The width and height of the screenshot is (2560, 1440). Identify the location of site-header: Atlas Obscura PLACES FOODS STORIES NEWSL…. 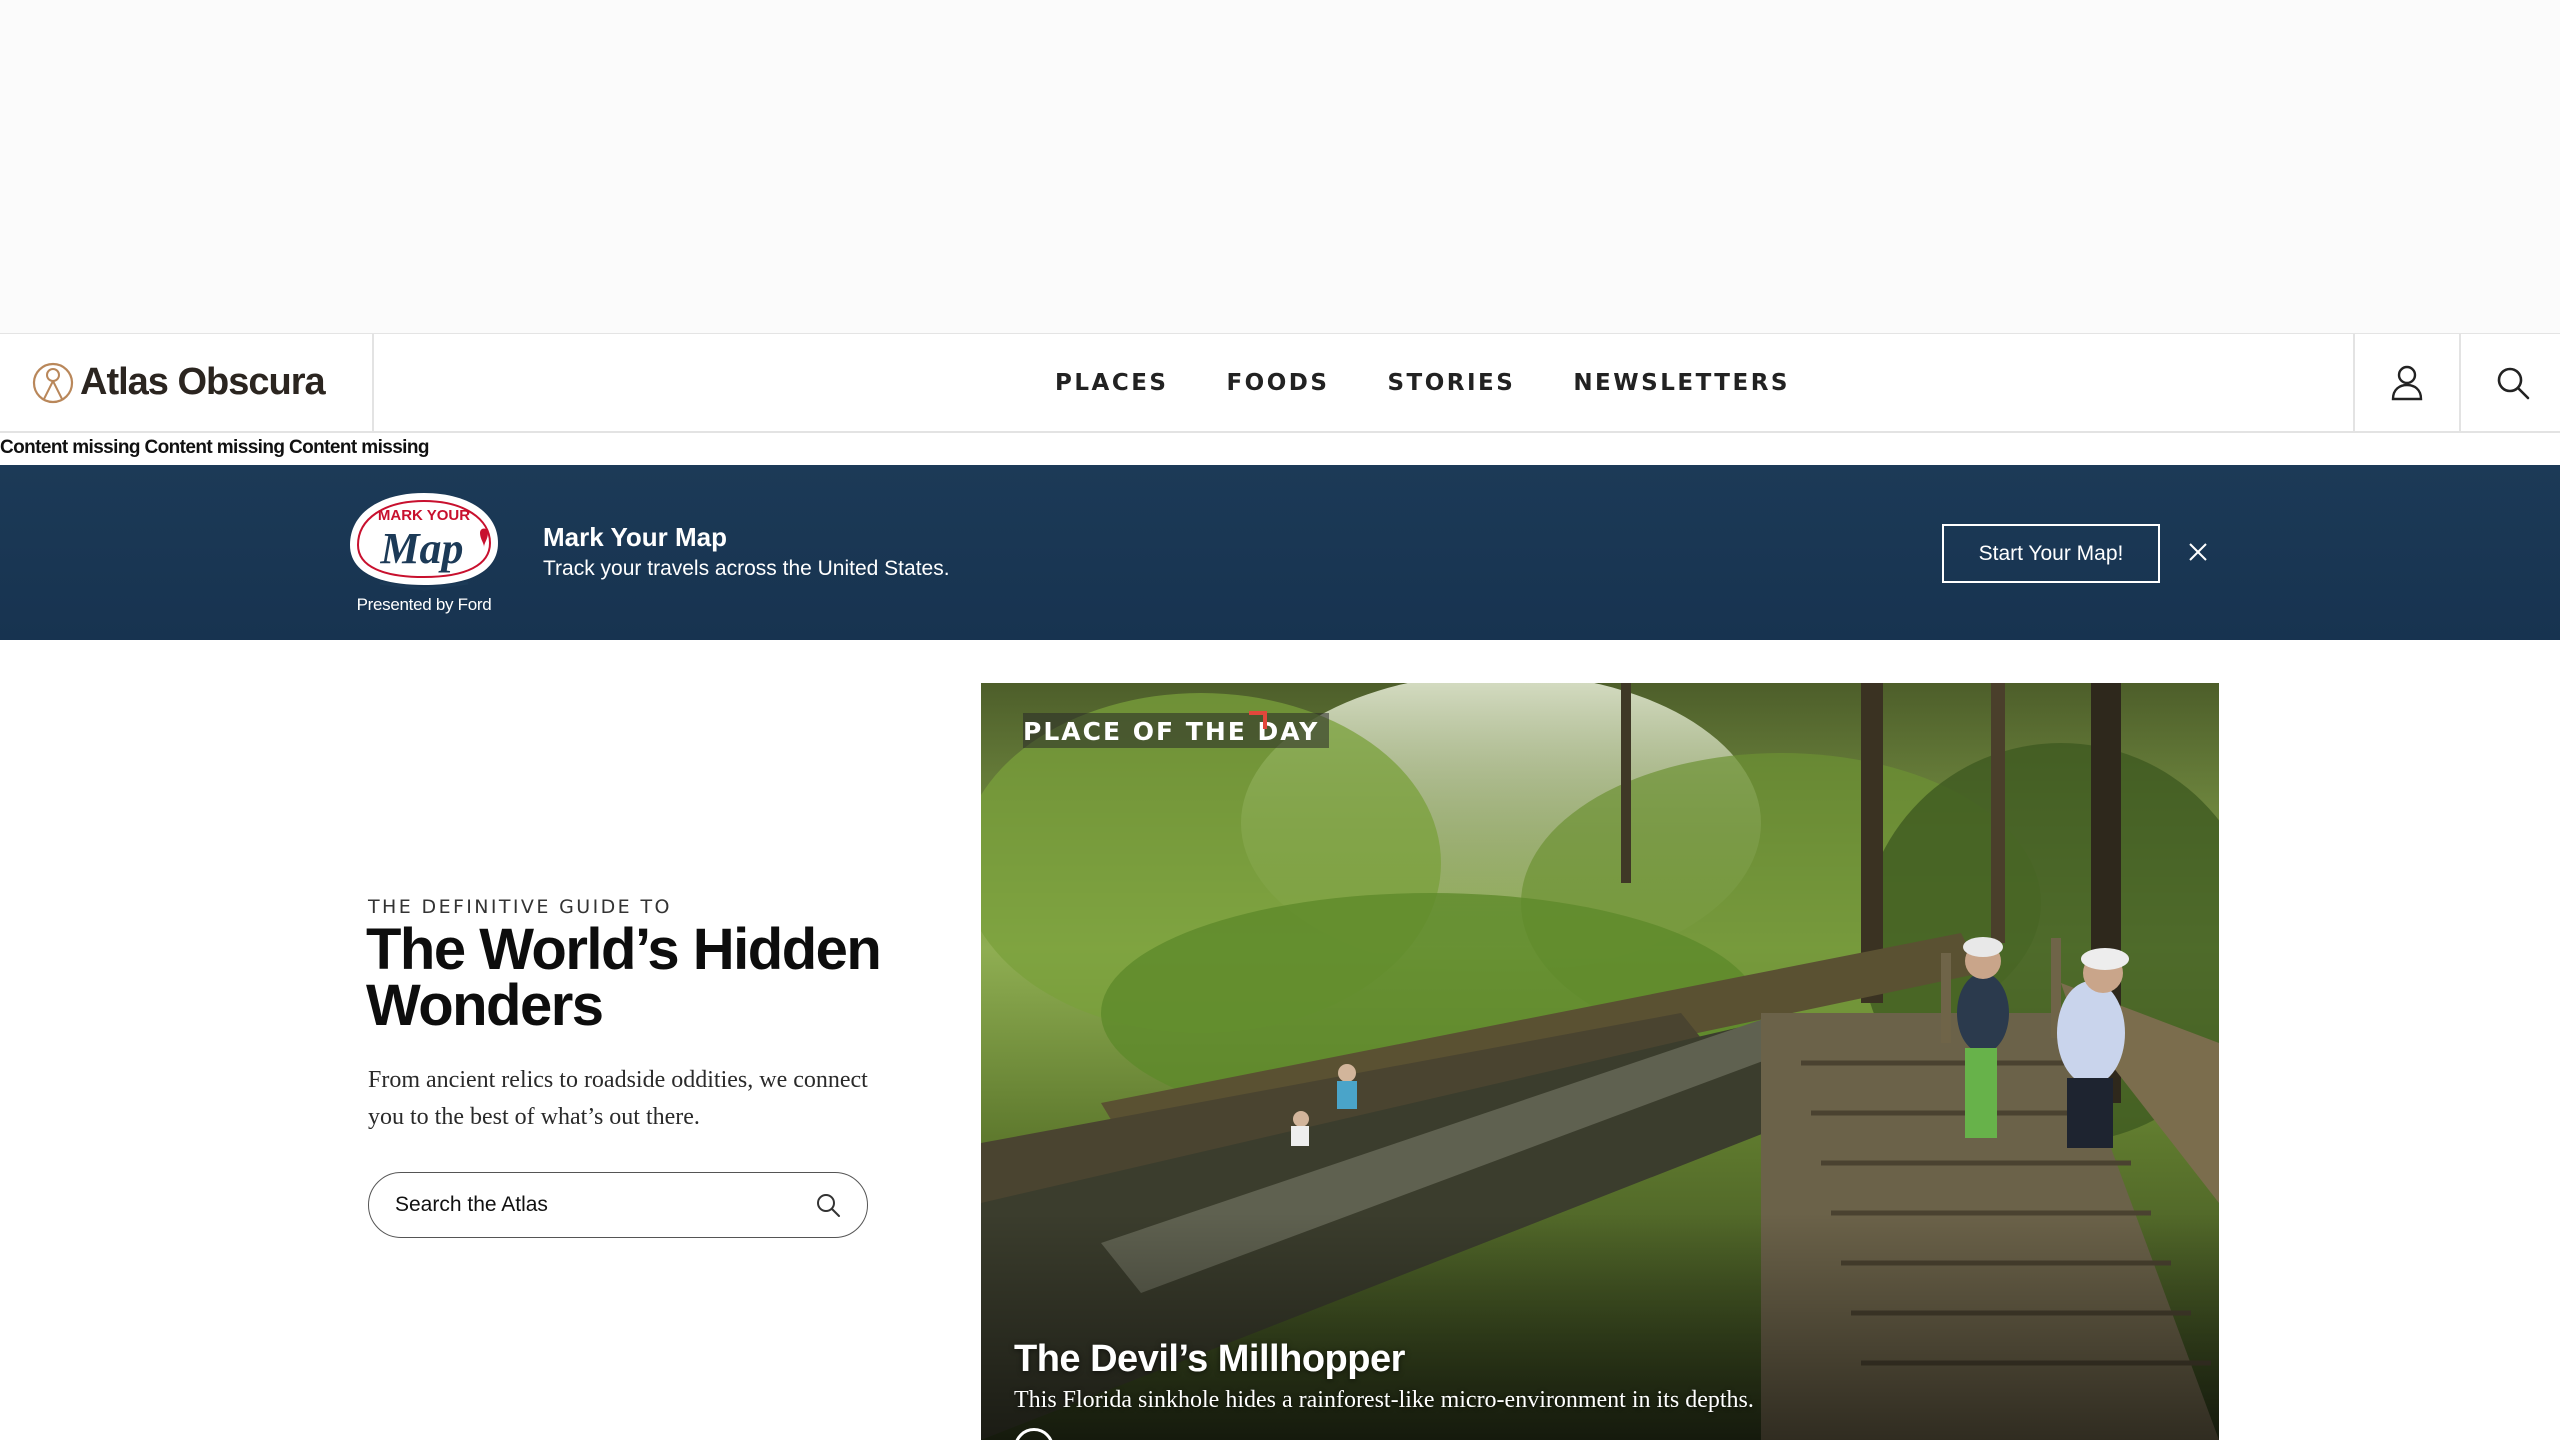
(1280, 383).